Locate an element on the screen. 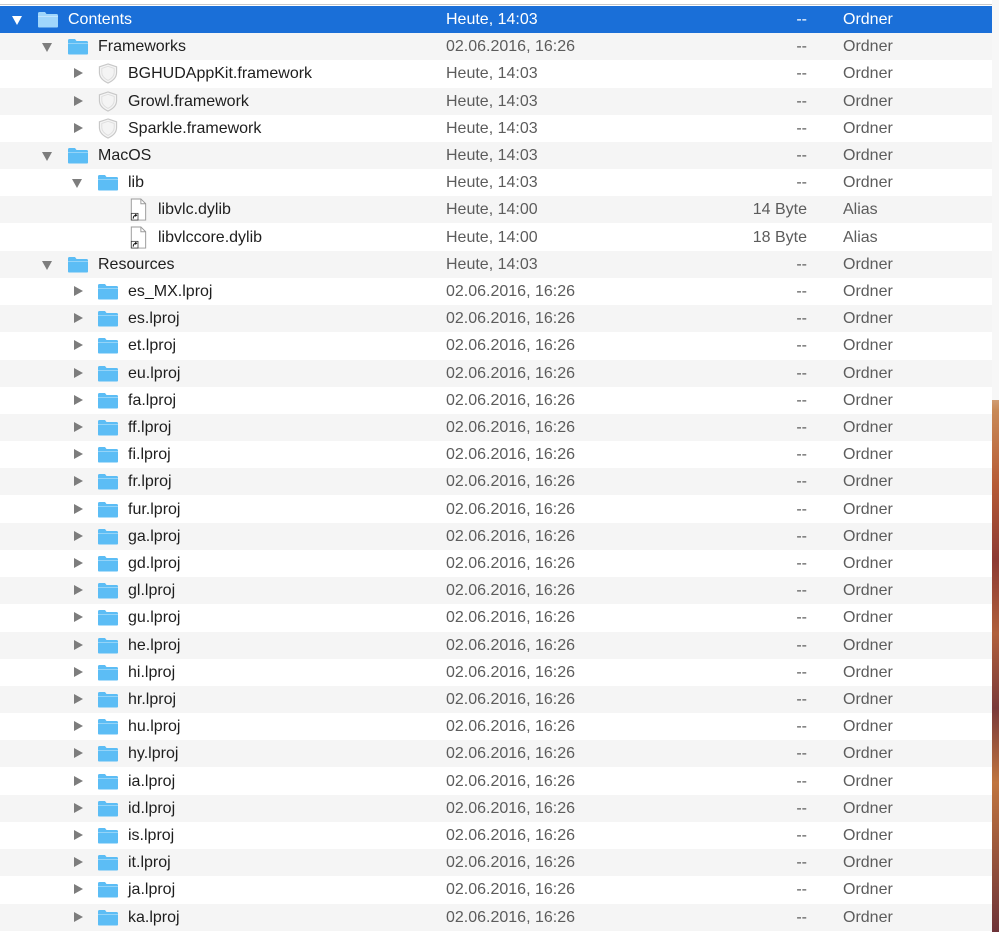  file-row: es.lproj 02.06.2016, 16:26 -- Ordner is located at coordinates (496, 318).